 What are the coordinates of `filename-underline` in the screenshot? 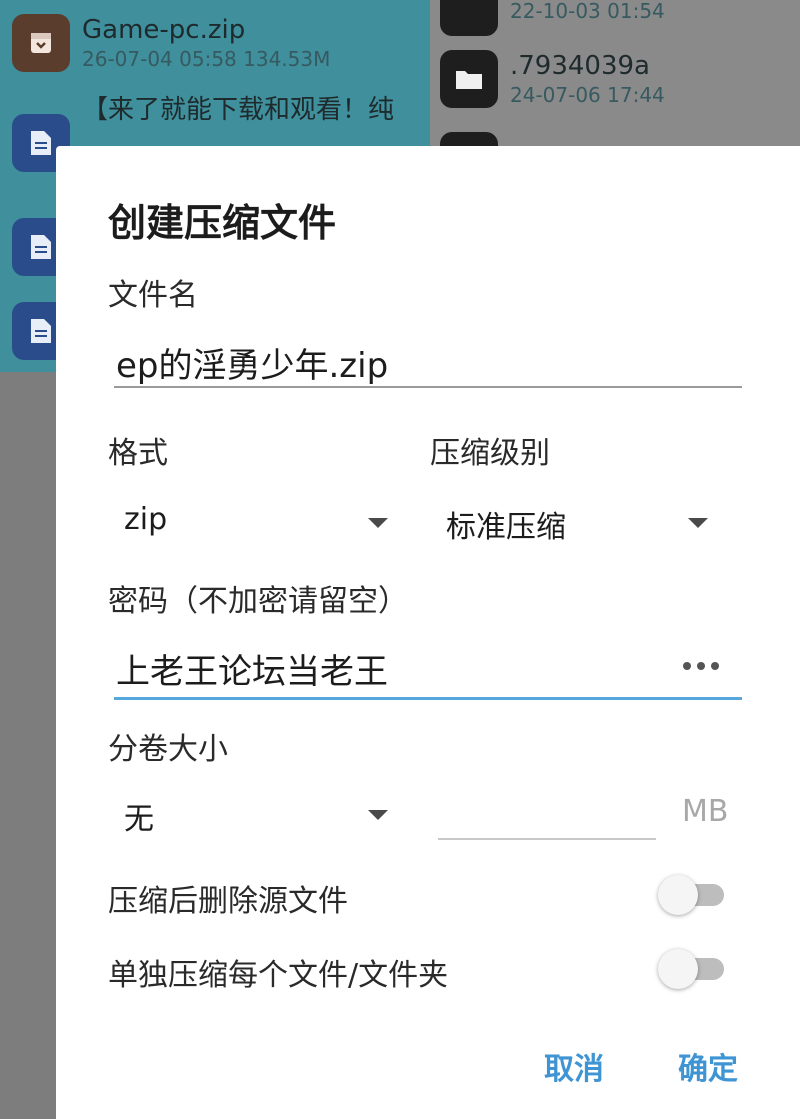 It's located at (428, 387).